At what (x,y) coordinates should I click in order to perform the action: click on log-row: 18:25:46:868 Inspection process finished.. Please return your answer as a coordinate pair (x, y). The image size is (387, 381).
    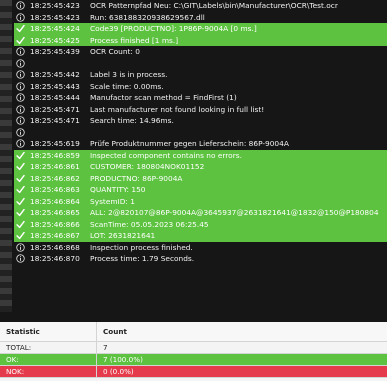
    Looking at the image, I should click on (200, 248).